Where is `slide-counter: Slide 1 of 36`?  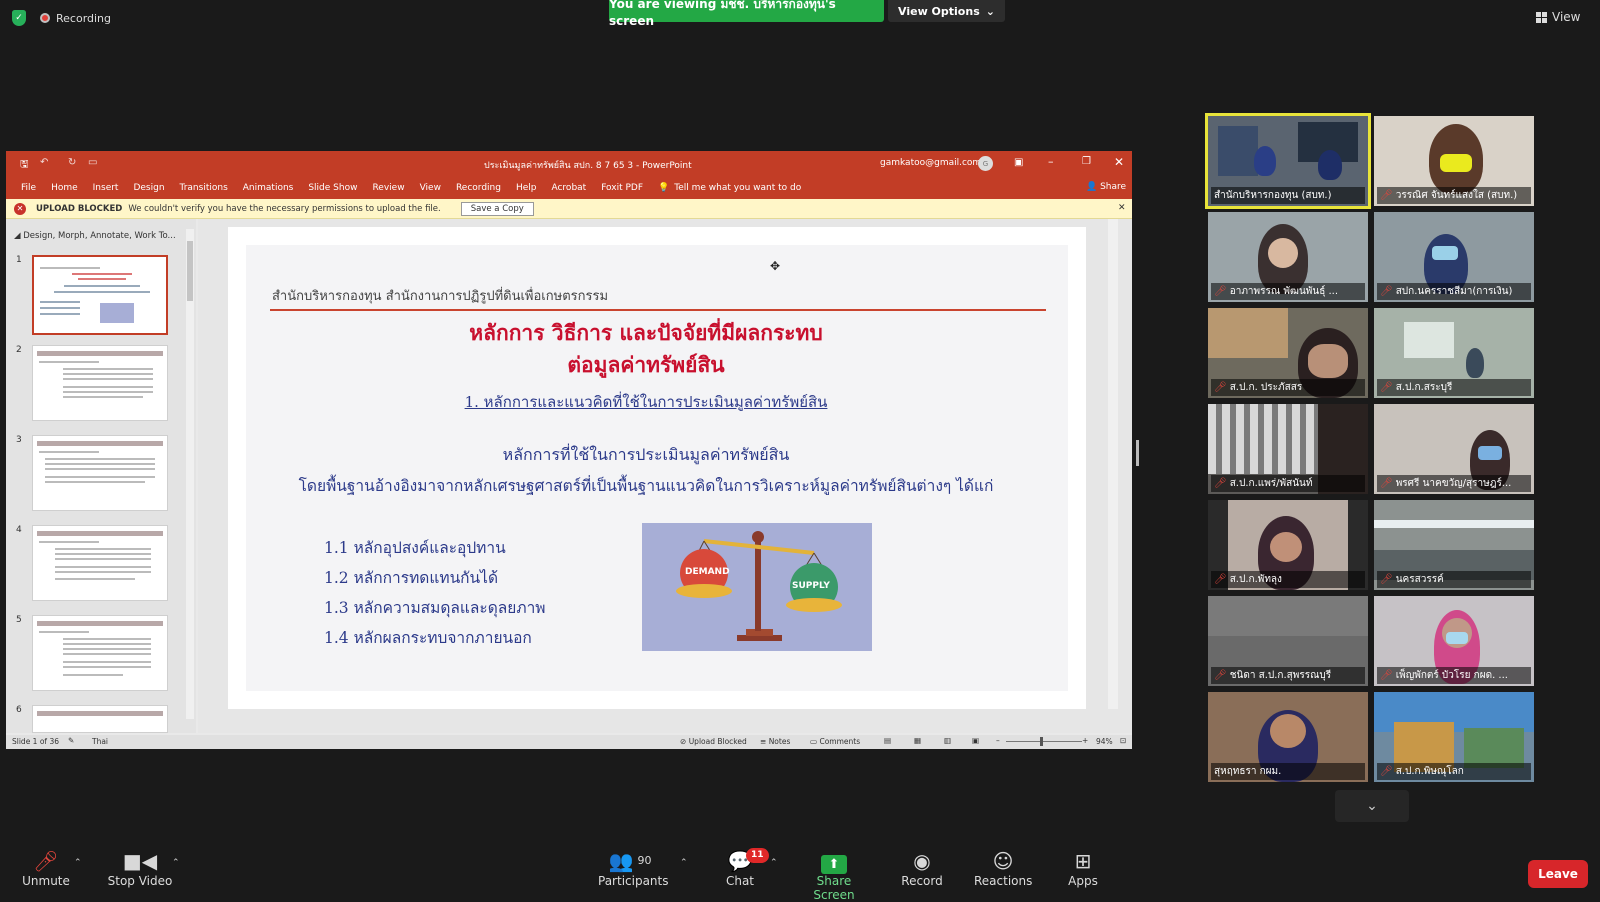
slide-counter: Slide 1 of 36 is located at coordinates (35, 741).